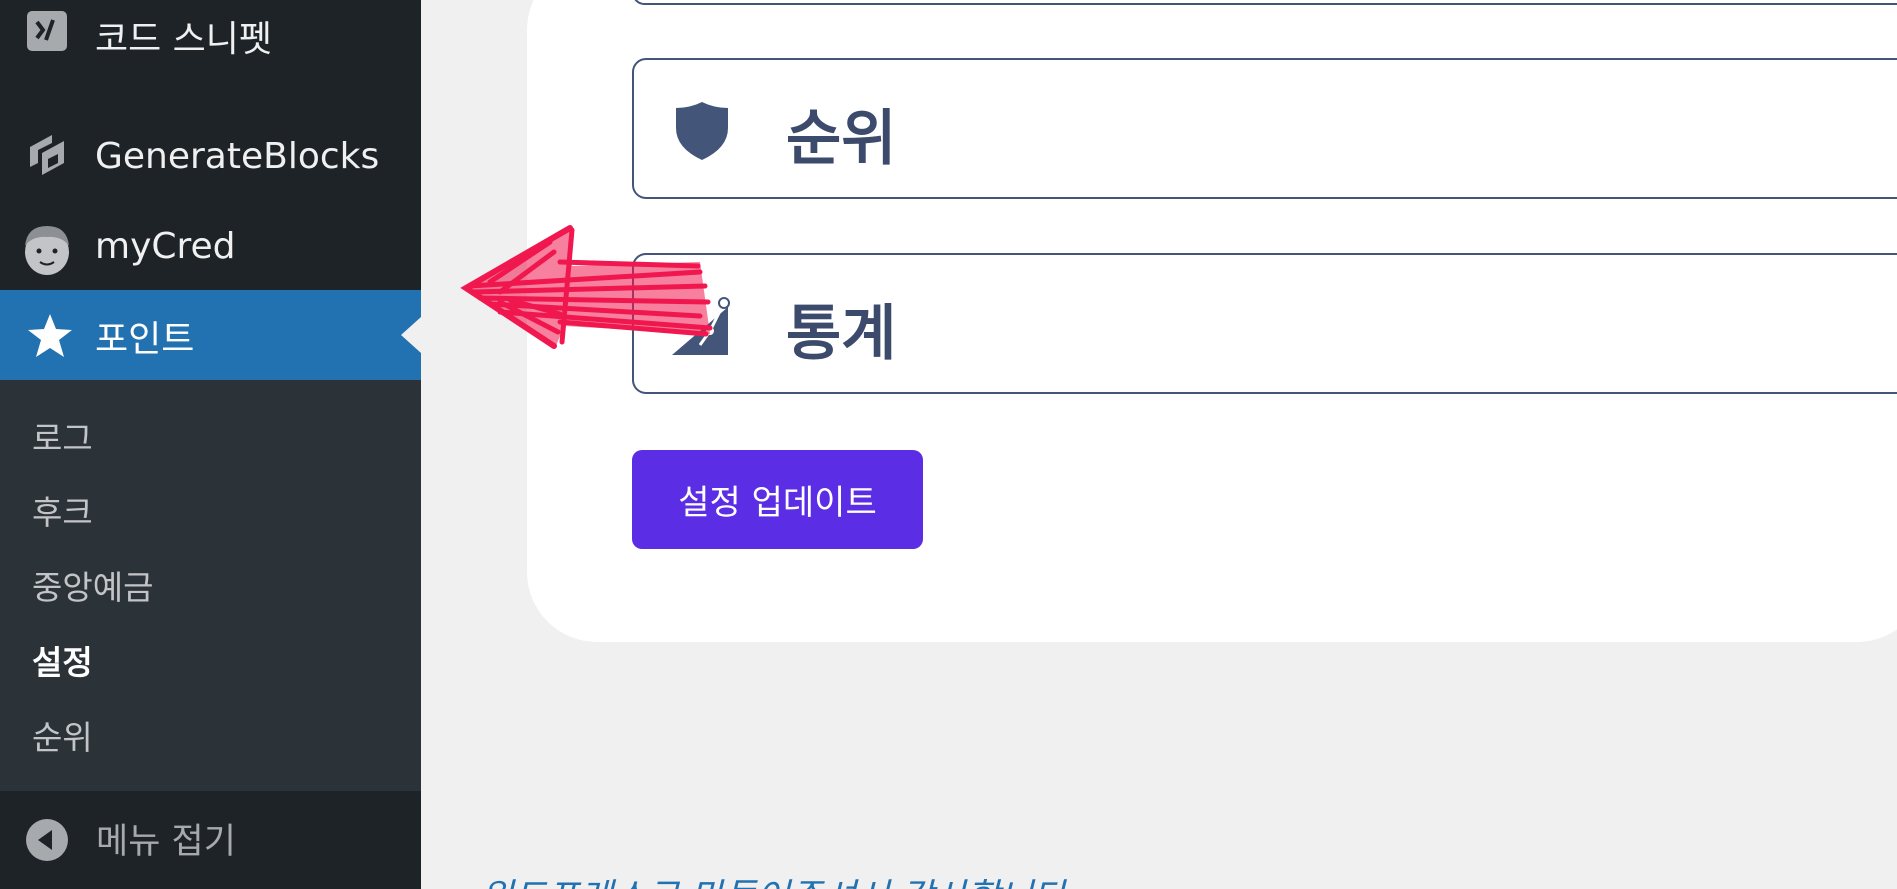  What do you see at coordinates (145, 339) in the screenshot?
I see `sidebar-item-label: 포인트` at bounding box center [145, 339].